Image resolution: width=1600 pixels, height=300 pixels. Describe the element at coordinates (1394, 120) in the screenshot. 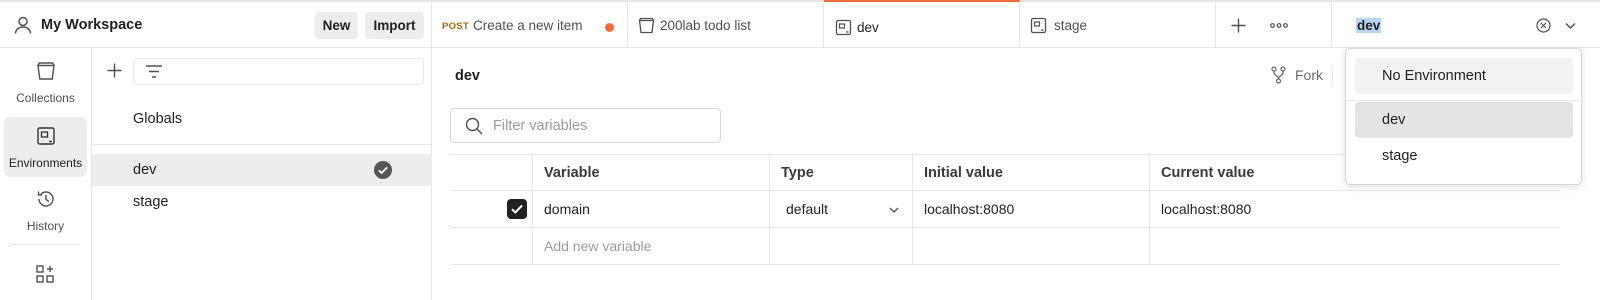

I see `menu-item-label: dev` at that location.